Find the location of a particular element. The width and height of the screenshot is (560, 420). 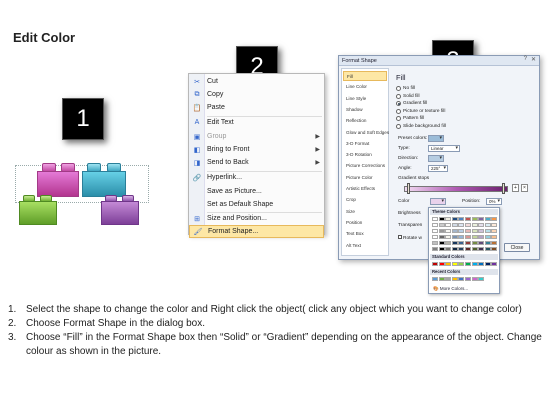

menu-item-cut: ✂ Cut is located at coordinates (256, 81).